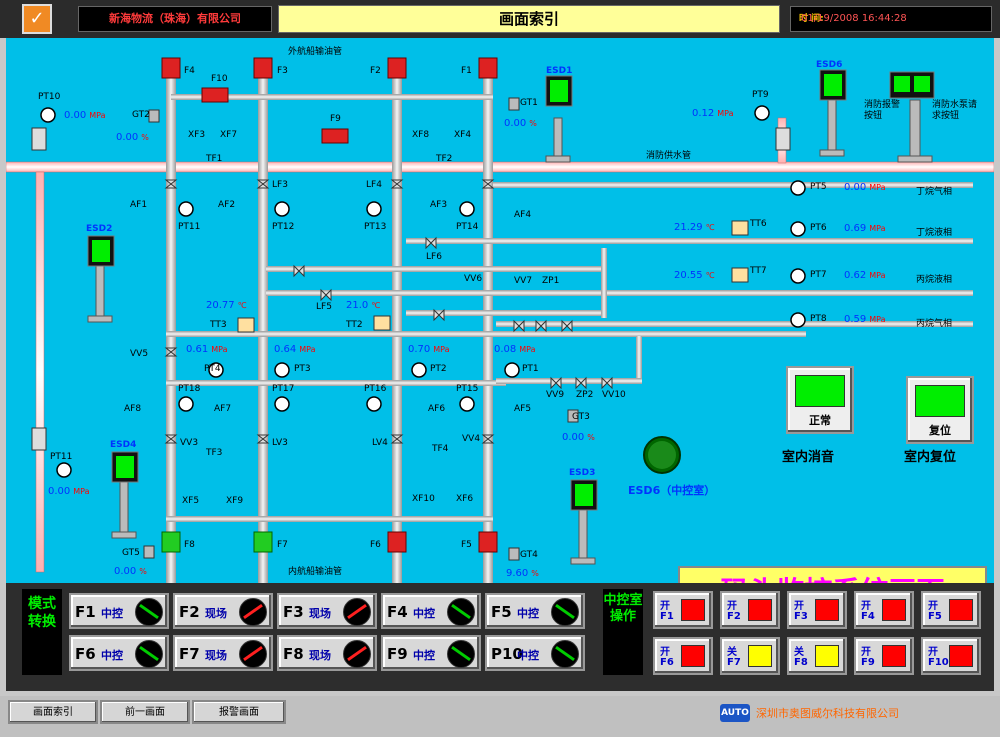 The height and width of the screenshot is (737, 1000). I want to click on pt5-reading: 0.00 MPa, so click(865, 187).